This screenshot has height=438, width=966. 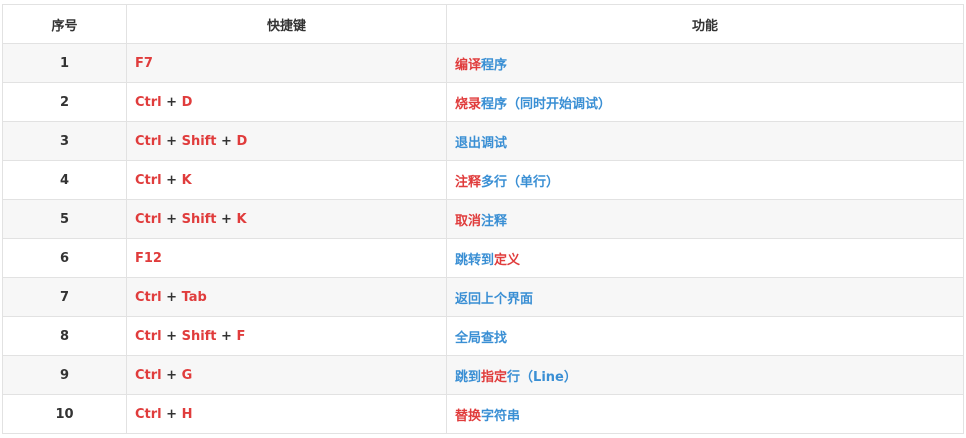 I want to click on header-shortcut: 快捷键, so click(x=286, y=24).